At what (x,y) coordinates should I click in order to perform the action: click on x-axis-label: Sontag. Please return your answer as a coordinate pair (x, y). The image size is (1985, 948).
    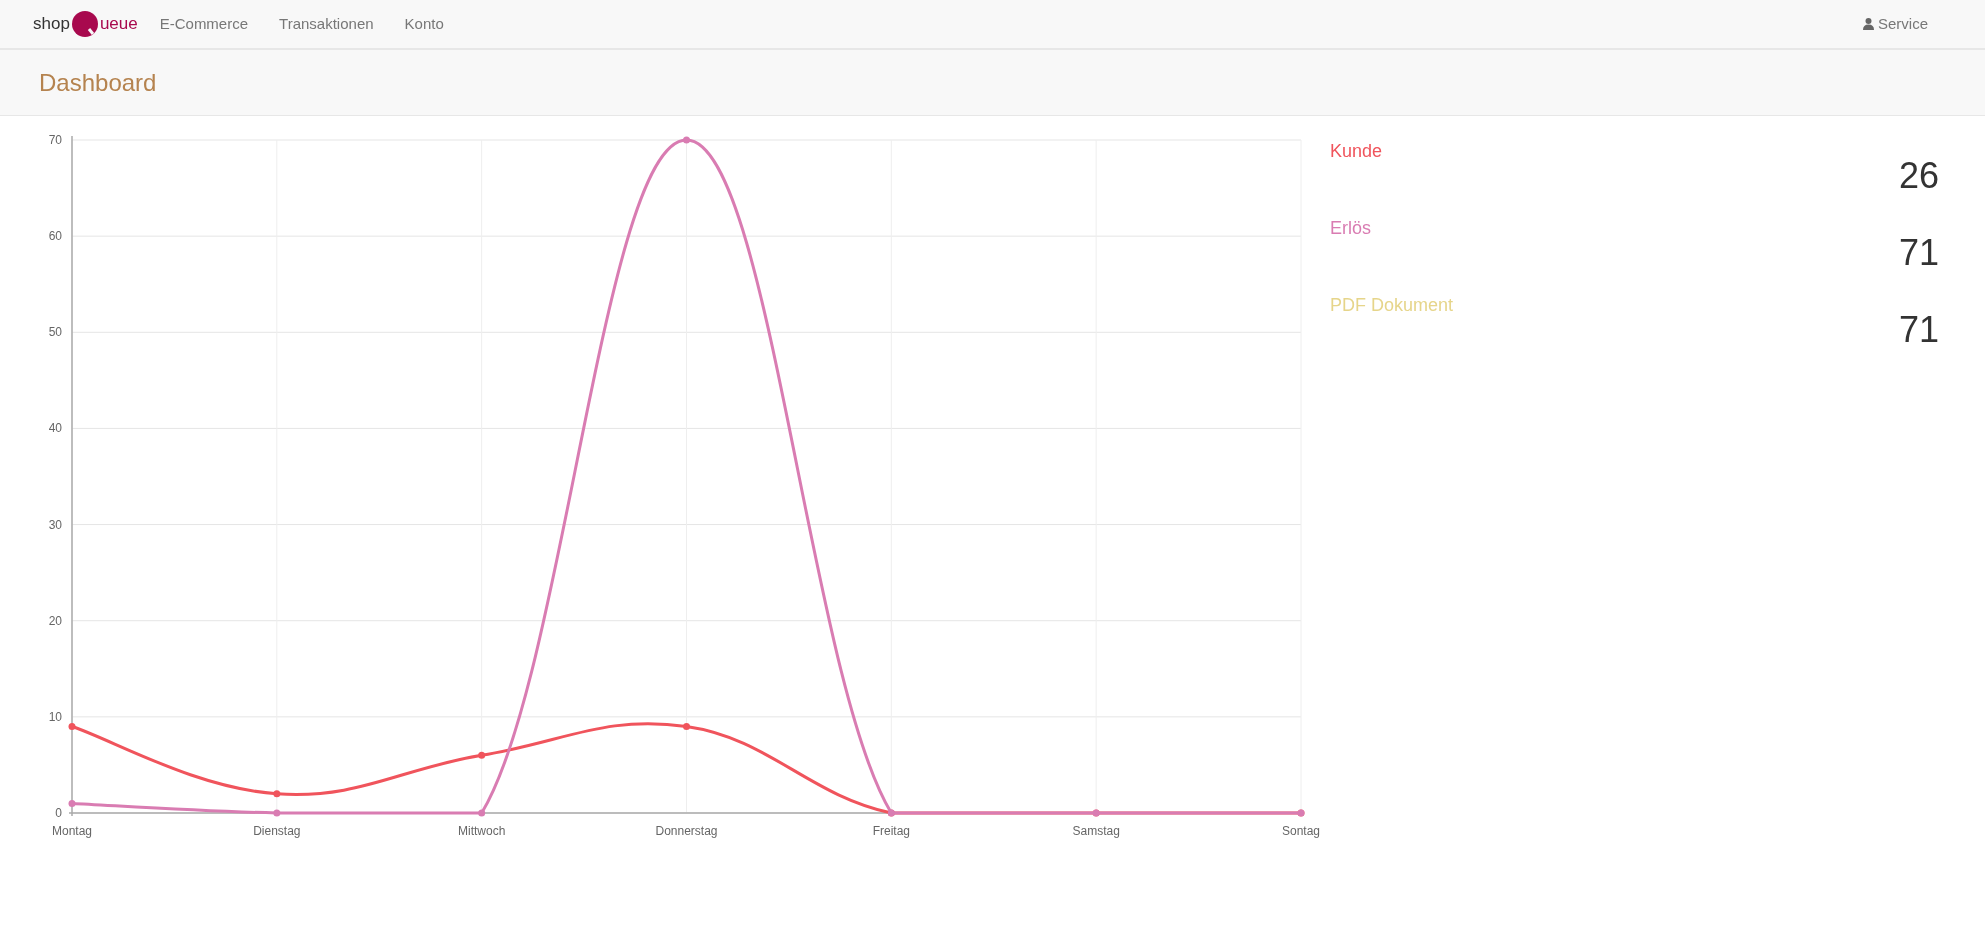
    Looking at the image, I should click on (1301, 831).